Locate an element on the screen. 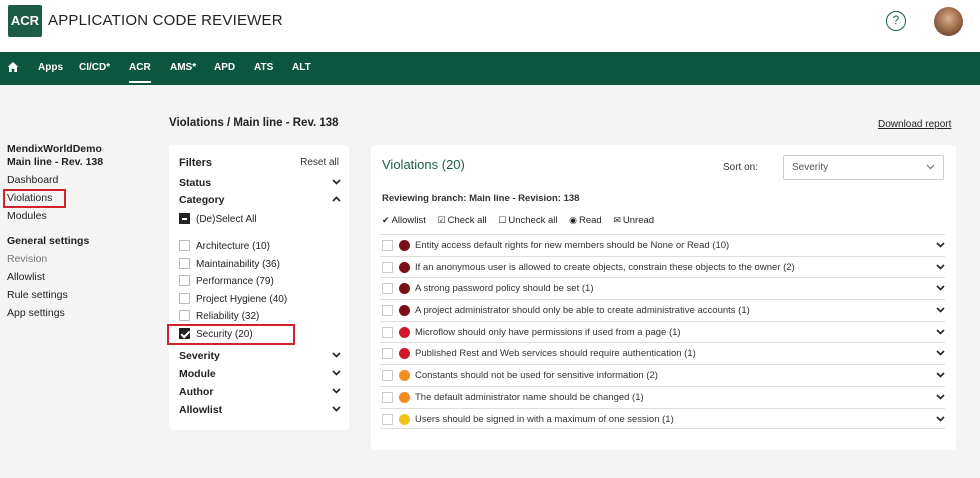 The height and width of the screenshot is (478, 980). sort-value: Severity is located at coordinates (810, 167).